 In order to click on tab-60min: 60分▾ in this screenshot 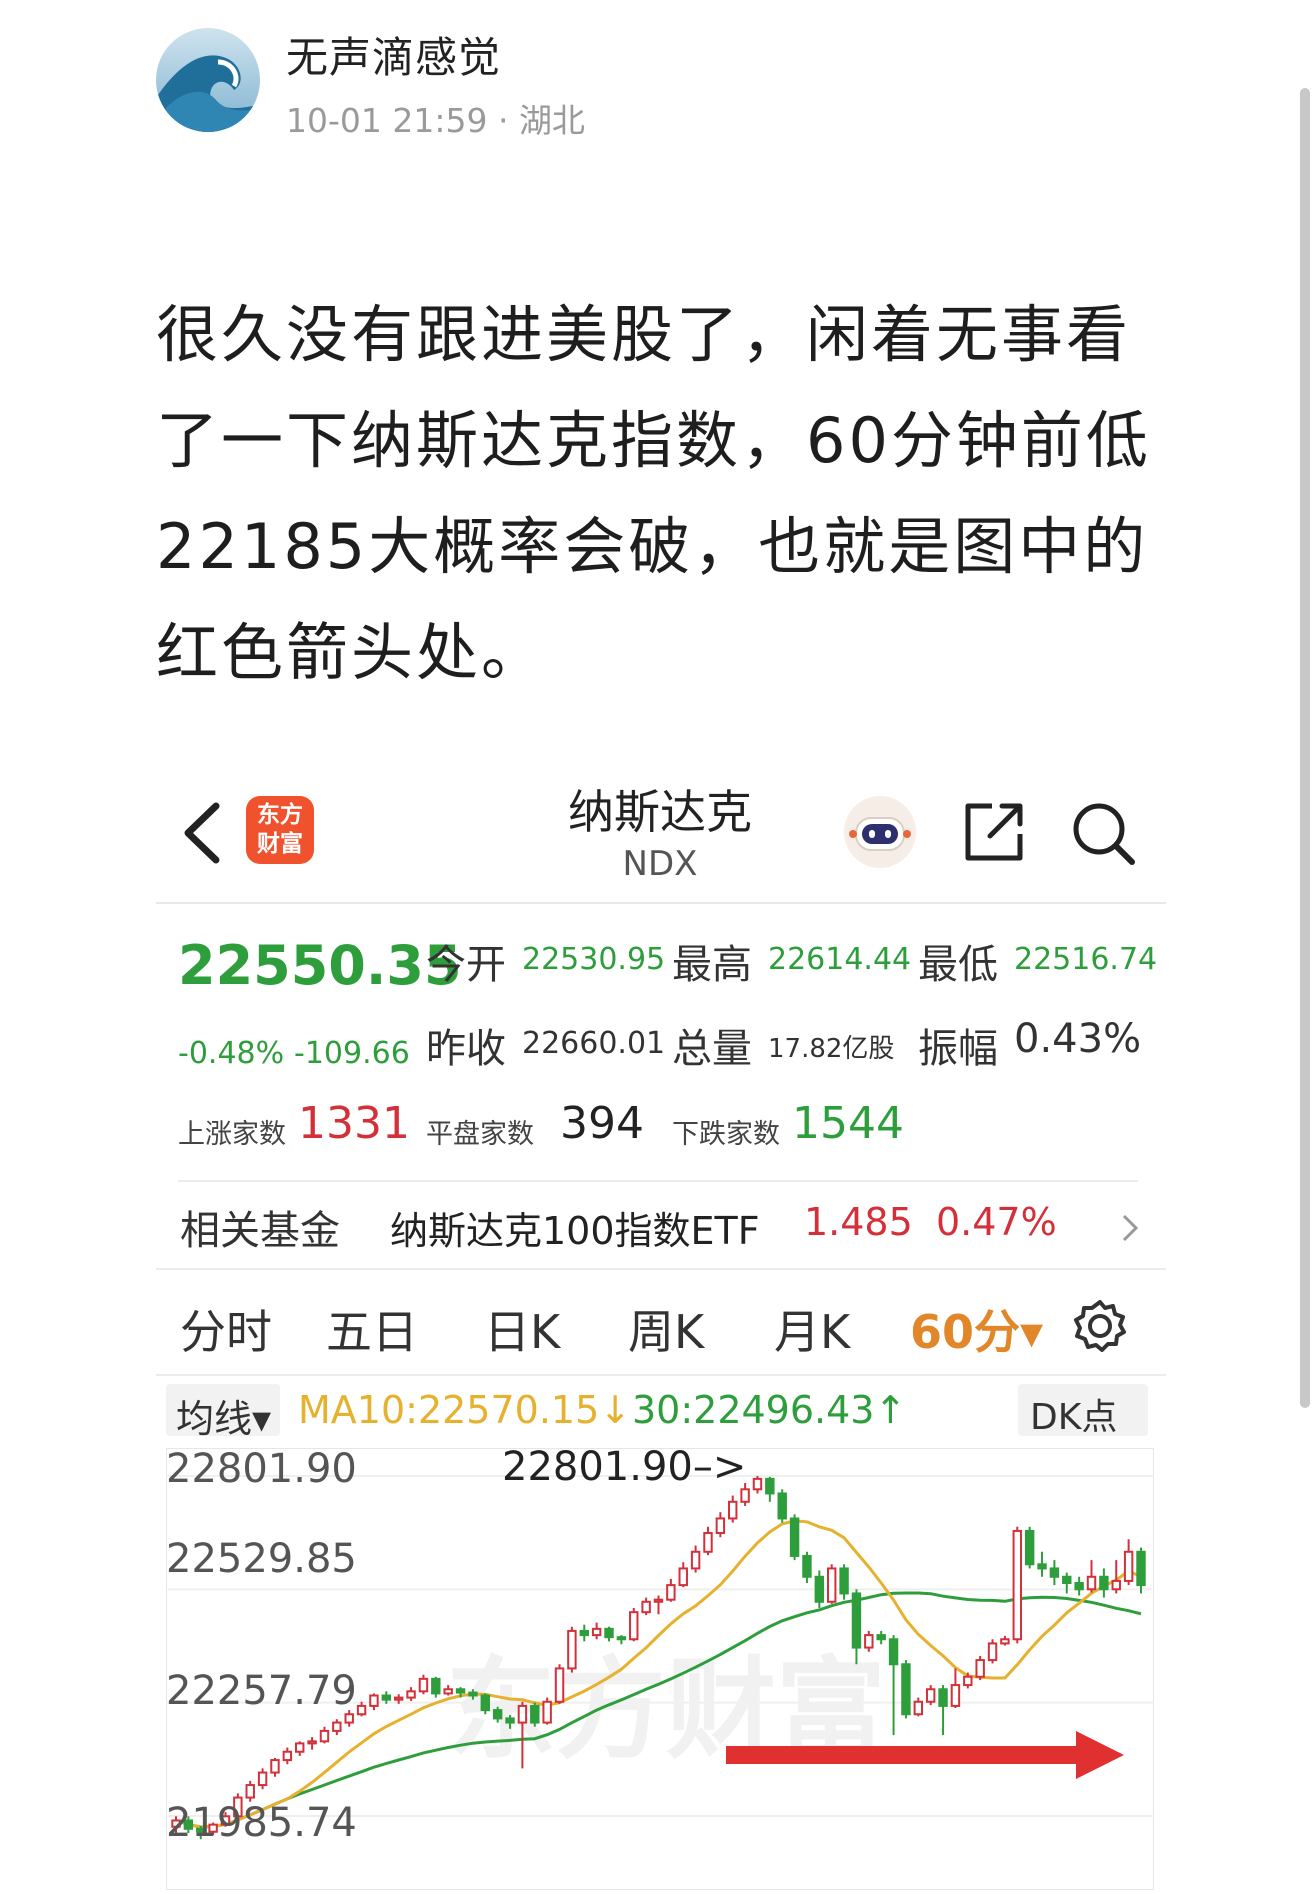, I will do `click(976, 1329)`.